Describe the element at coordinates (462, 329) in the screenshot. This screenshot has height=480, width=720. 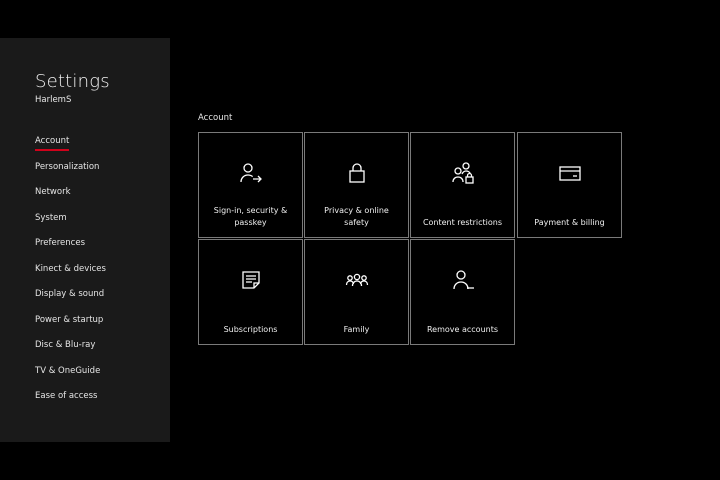
I see `tile-label-line2: Remove accounts` at that location.